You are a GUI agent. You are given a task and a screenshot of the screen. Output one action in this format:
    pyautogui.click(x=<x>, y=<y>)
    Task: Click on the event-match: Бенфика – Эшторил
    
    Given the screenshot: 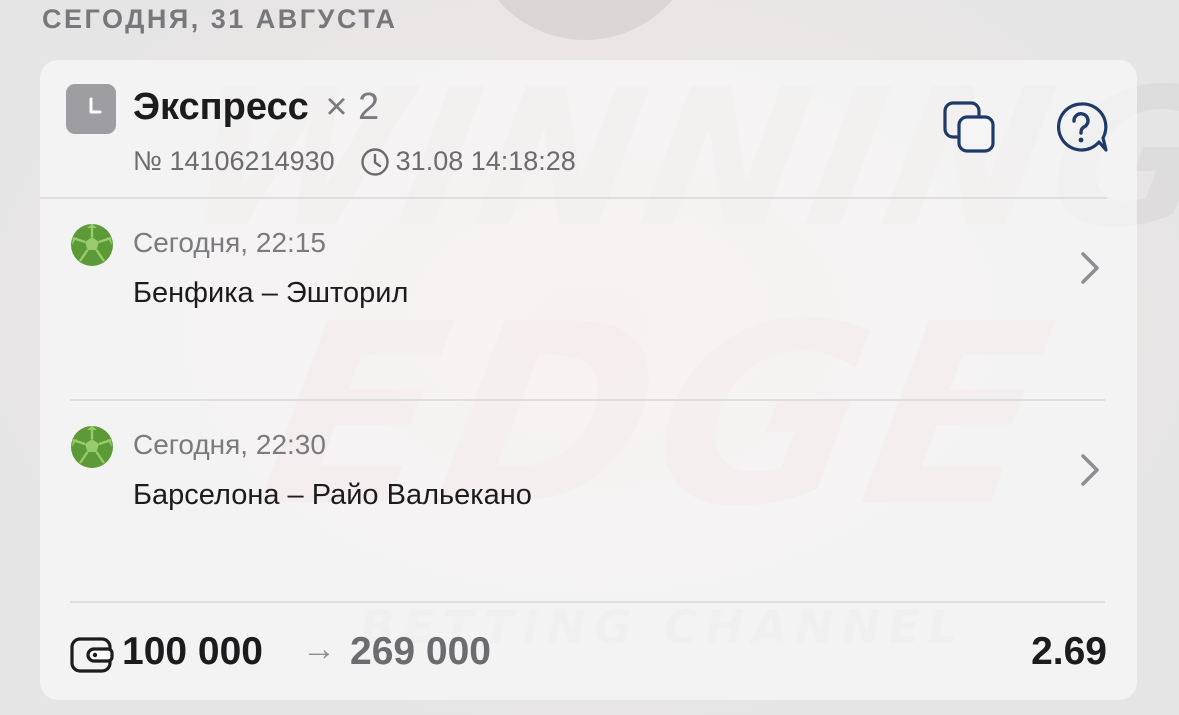 What is the action you would take?
    pyautogui.click(x=271, y=293)
    